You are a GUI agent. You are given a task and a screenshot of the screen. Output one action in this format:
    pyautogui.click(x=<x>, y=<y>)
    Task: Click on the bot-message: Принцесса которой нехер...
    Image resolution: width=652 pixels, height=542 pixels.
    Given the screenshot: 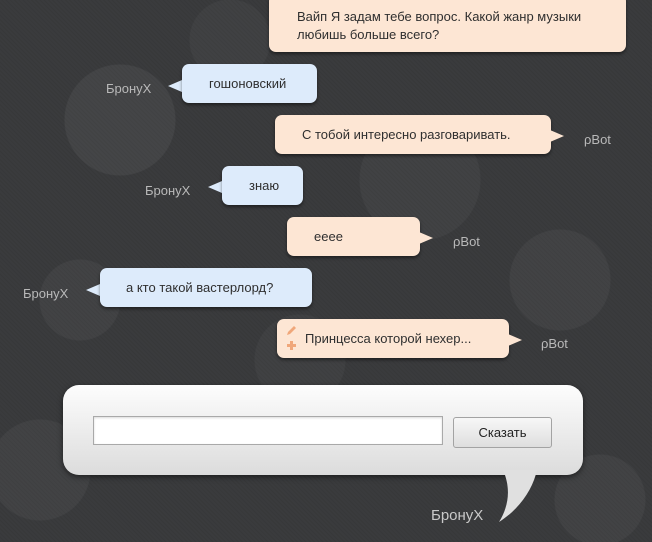 What is the action you would take?
    pyautogui.click(x=393, y=338)
    